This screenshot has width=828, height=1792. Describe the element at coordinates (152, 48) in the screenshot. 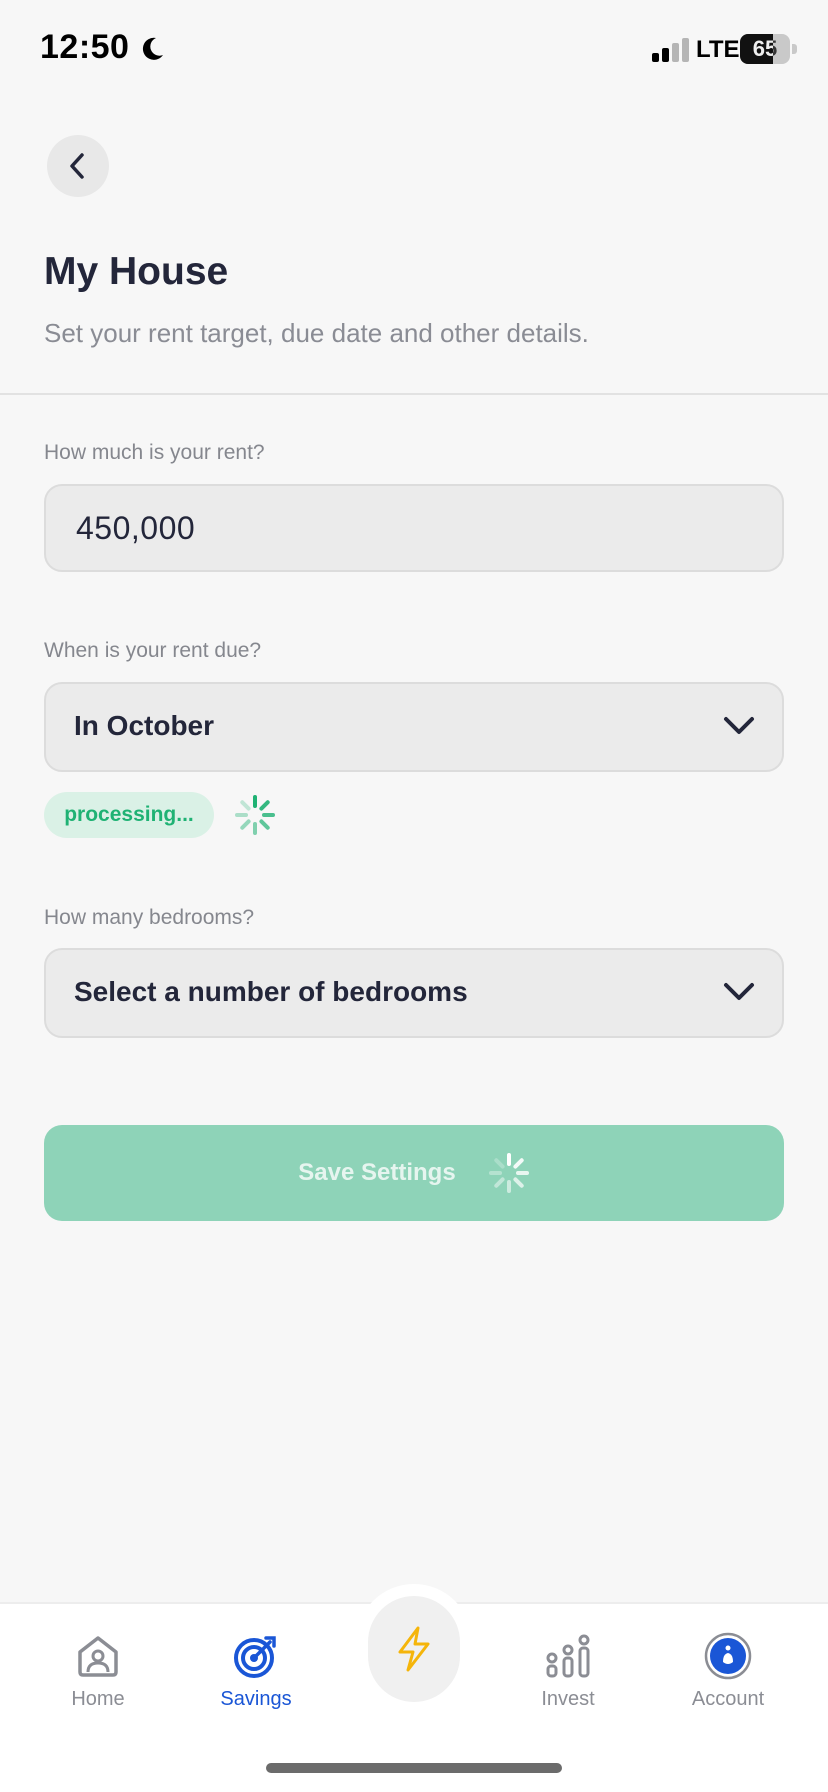

I see `moon-icon` at that location.